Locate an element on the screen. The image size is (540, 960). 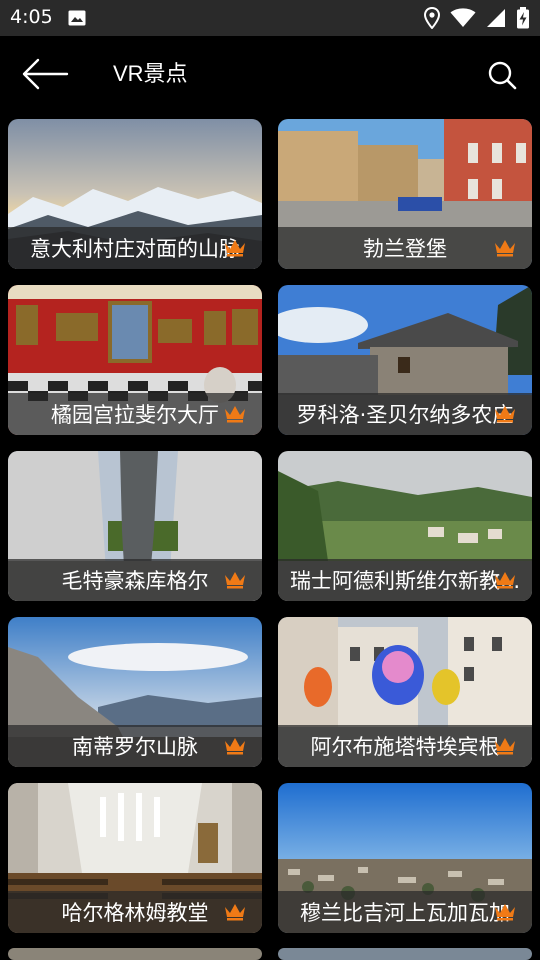
attraction-card: 穆兰比吉河上瓦加瓦加 is located at coordinates (405, 858).